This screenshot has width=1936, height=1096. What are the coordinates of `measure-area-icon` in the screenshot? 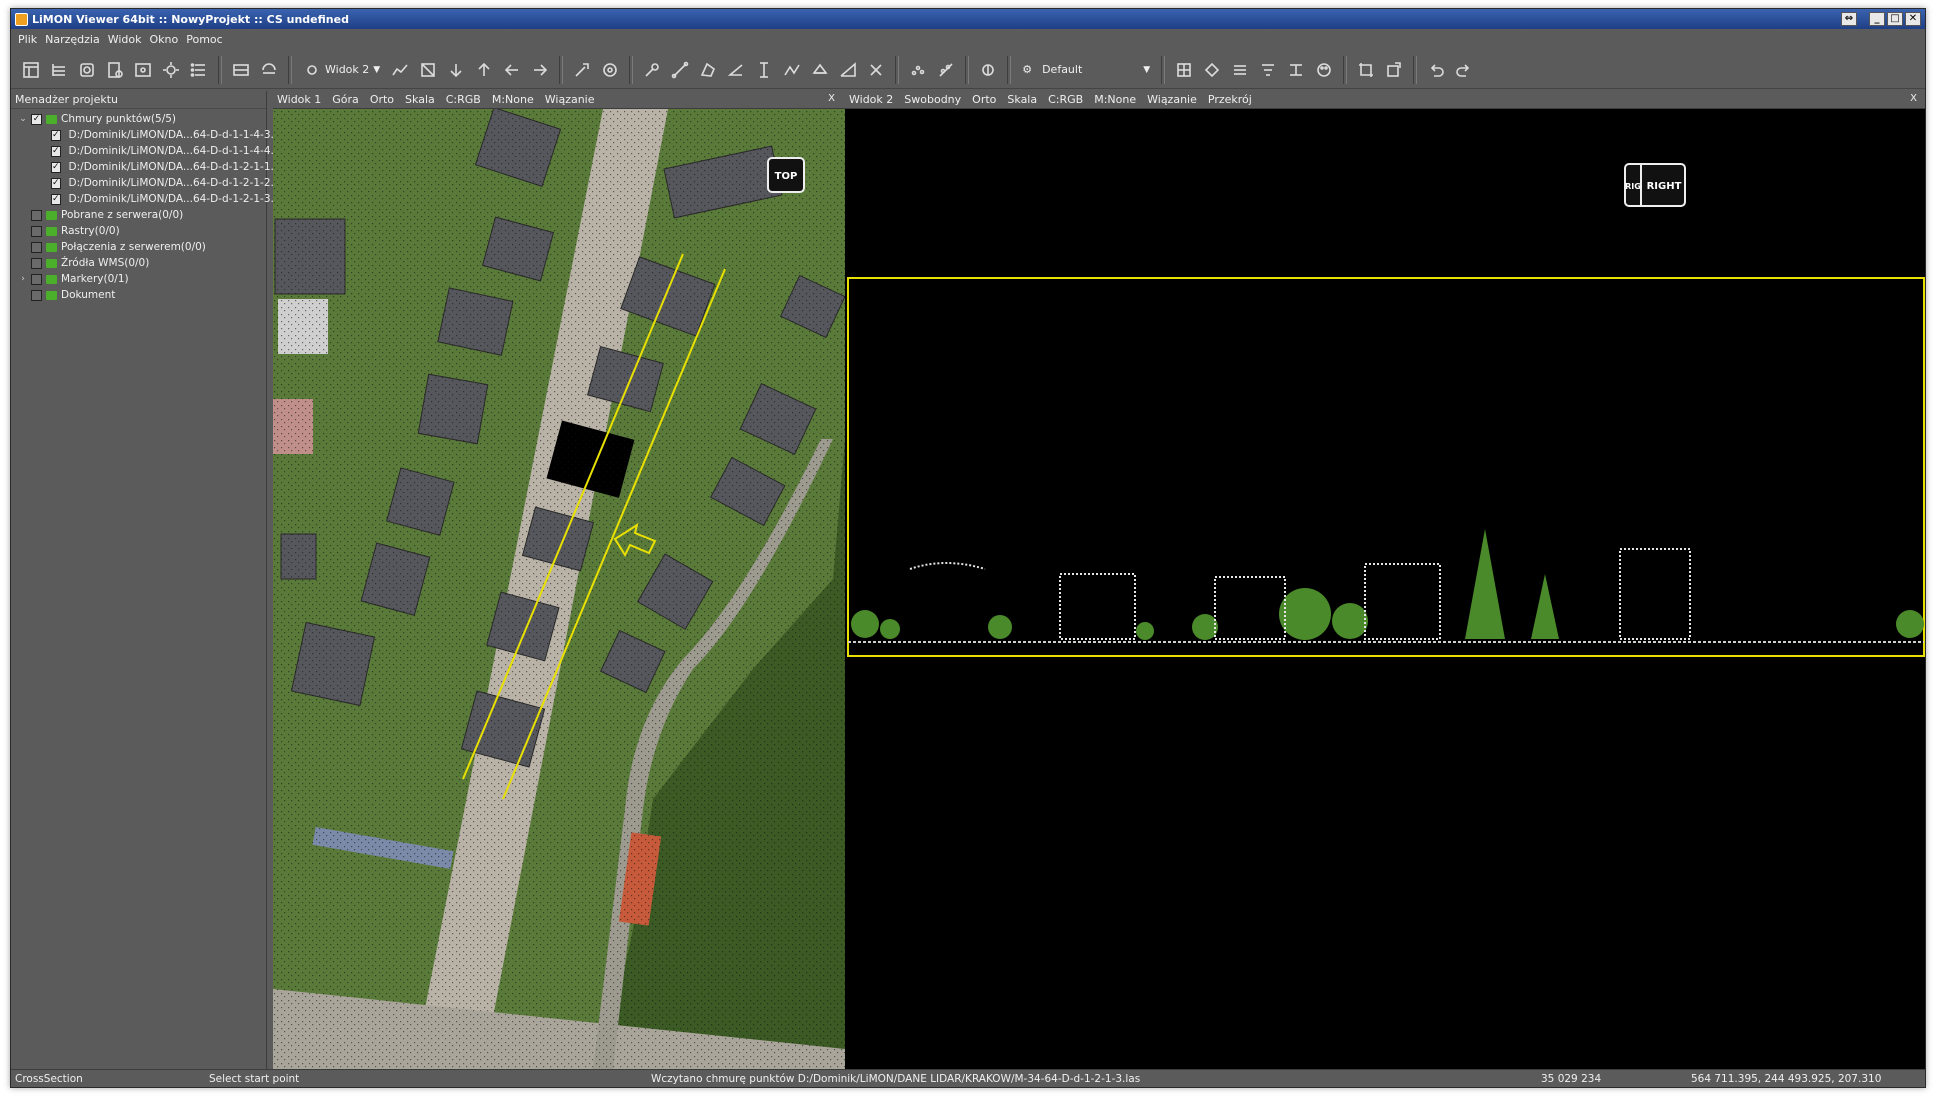 It's located at (708, 70).